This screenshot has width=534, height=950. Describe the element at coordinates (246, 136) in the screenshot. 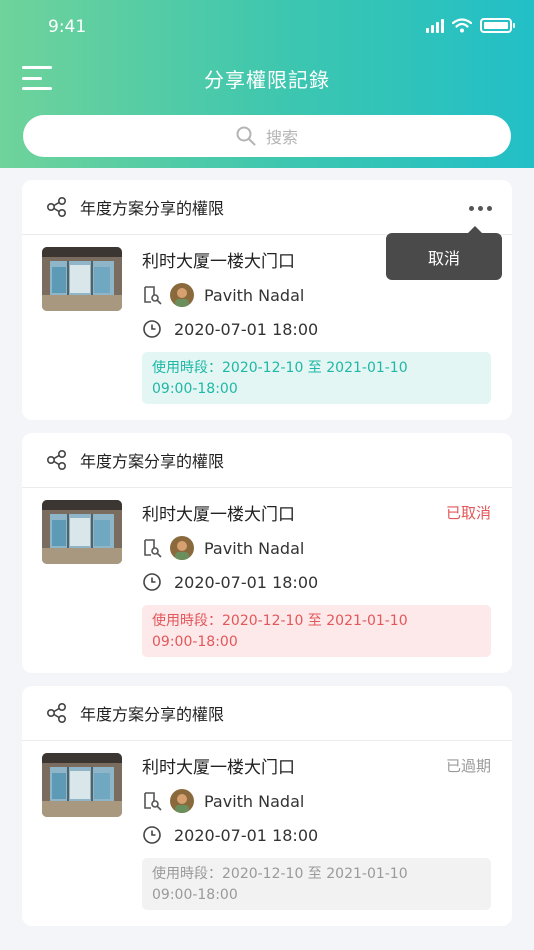

I see `search-icon` at that location.